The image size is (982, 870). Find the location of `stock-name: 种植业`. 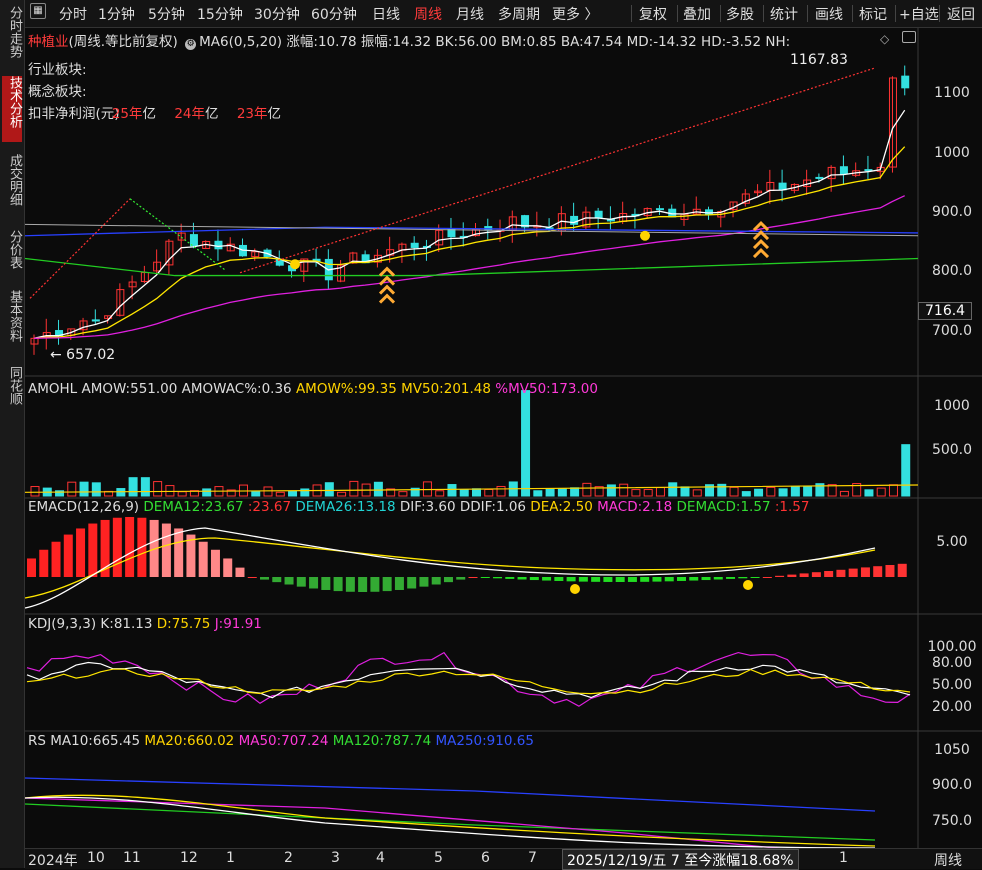

stock-name: 种植业 is located at coordinates (48, 42).